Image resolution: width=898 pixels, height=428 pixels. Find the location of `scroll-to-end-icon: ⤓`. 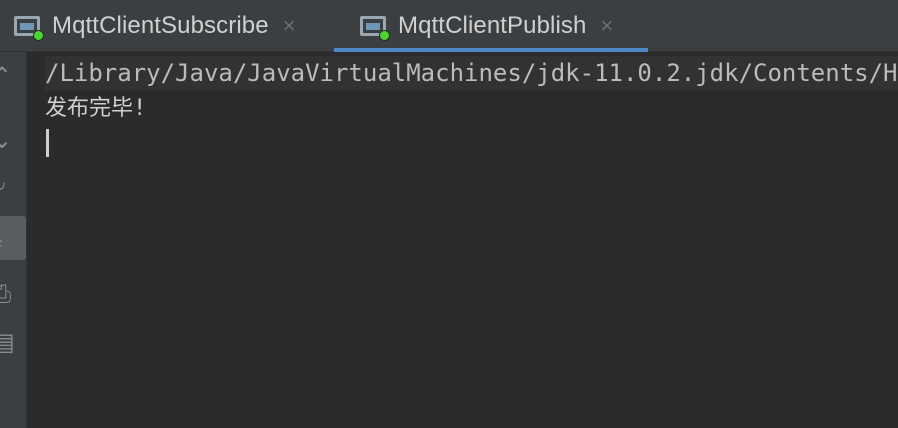

scroll-to-end-icon: ⤓ is located at coordinates (13, 238).